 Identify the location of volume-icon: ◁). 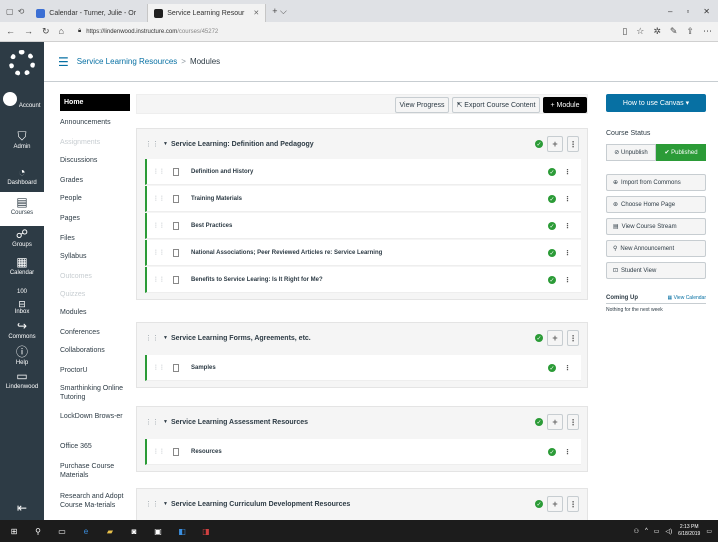
(668, 531).